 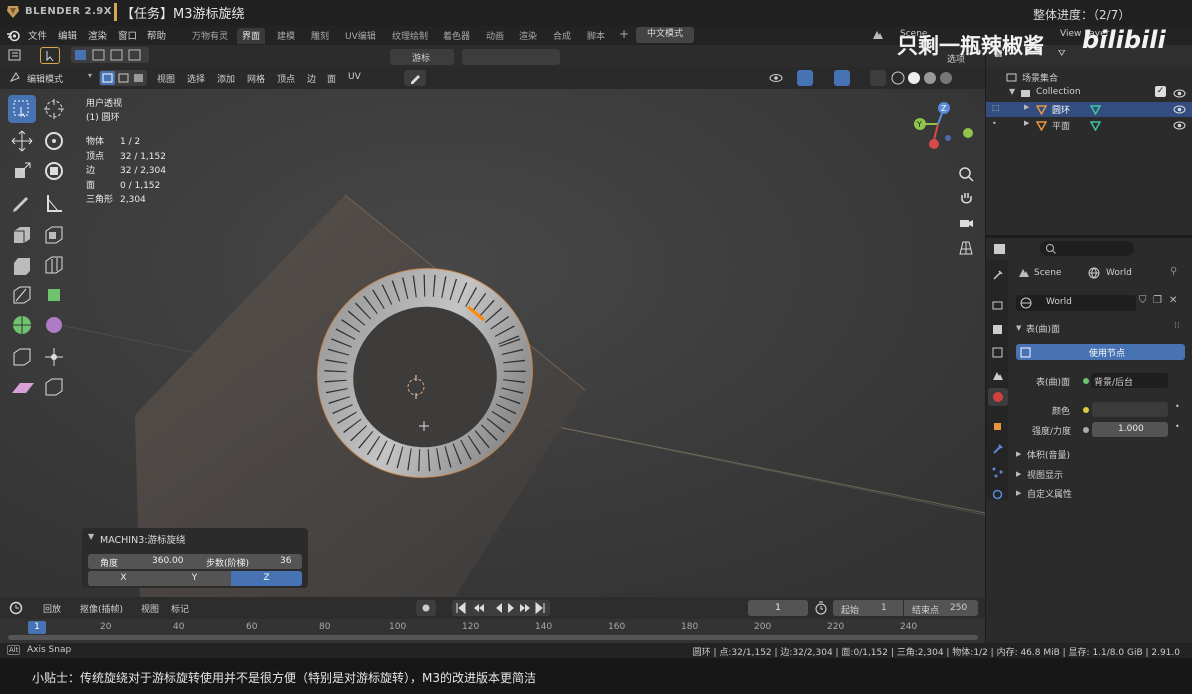 I want to click on object-tab-icon, so click(x=997, y=426).